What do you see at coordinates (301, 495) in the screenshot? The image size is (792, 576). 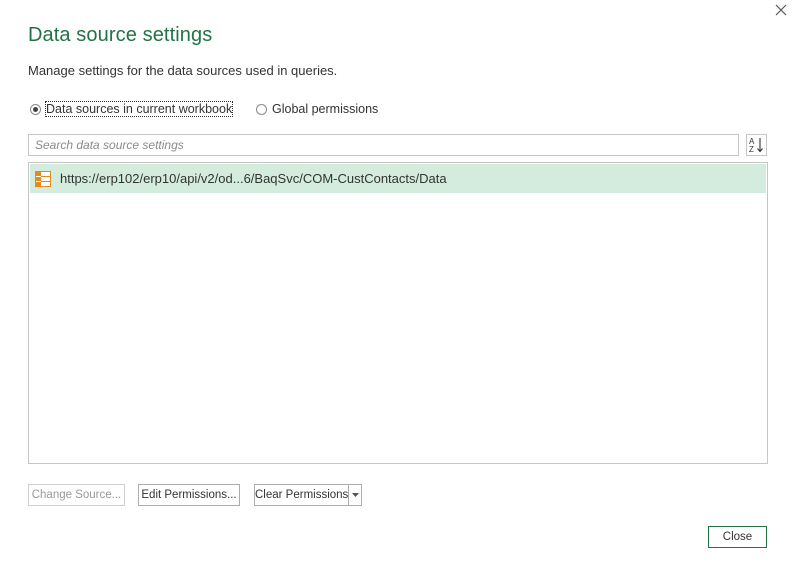 I see `clear-permissions-button: Clear Permissions` at bounding box center [301, 495].